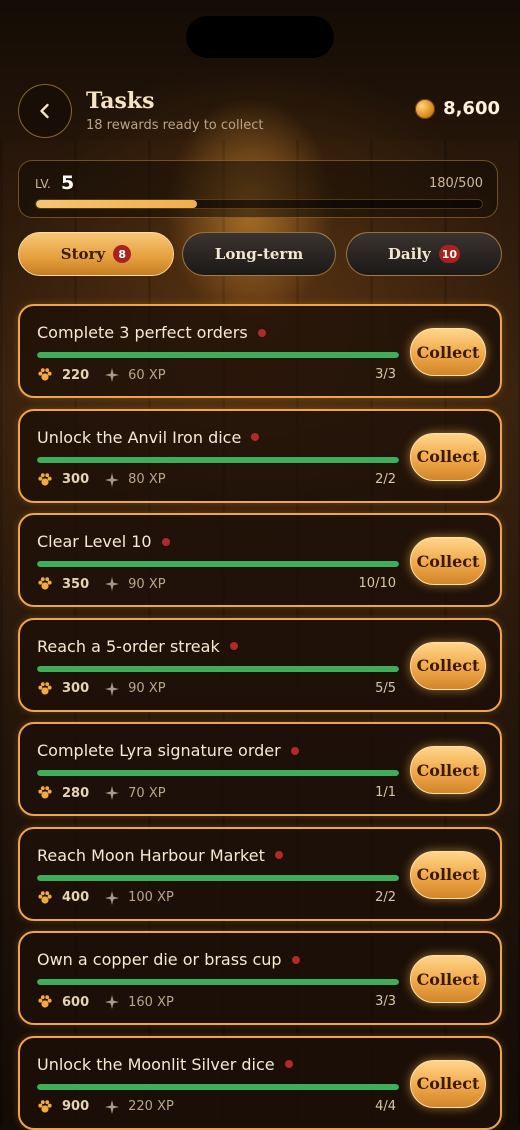 The image size is (520, 1130). I want to click on task-title-row: Unlock the Anvil Iron dice, so click(148, 437).